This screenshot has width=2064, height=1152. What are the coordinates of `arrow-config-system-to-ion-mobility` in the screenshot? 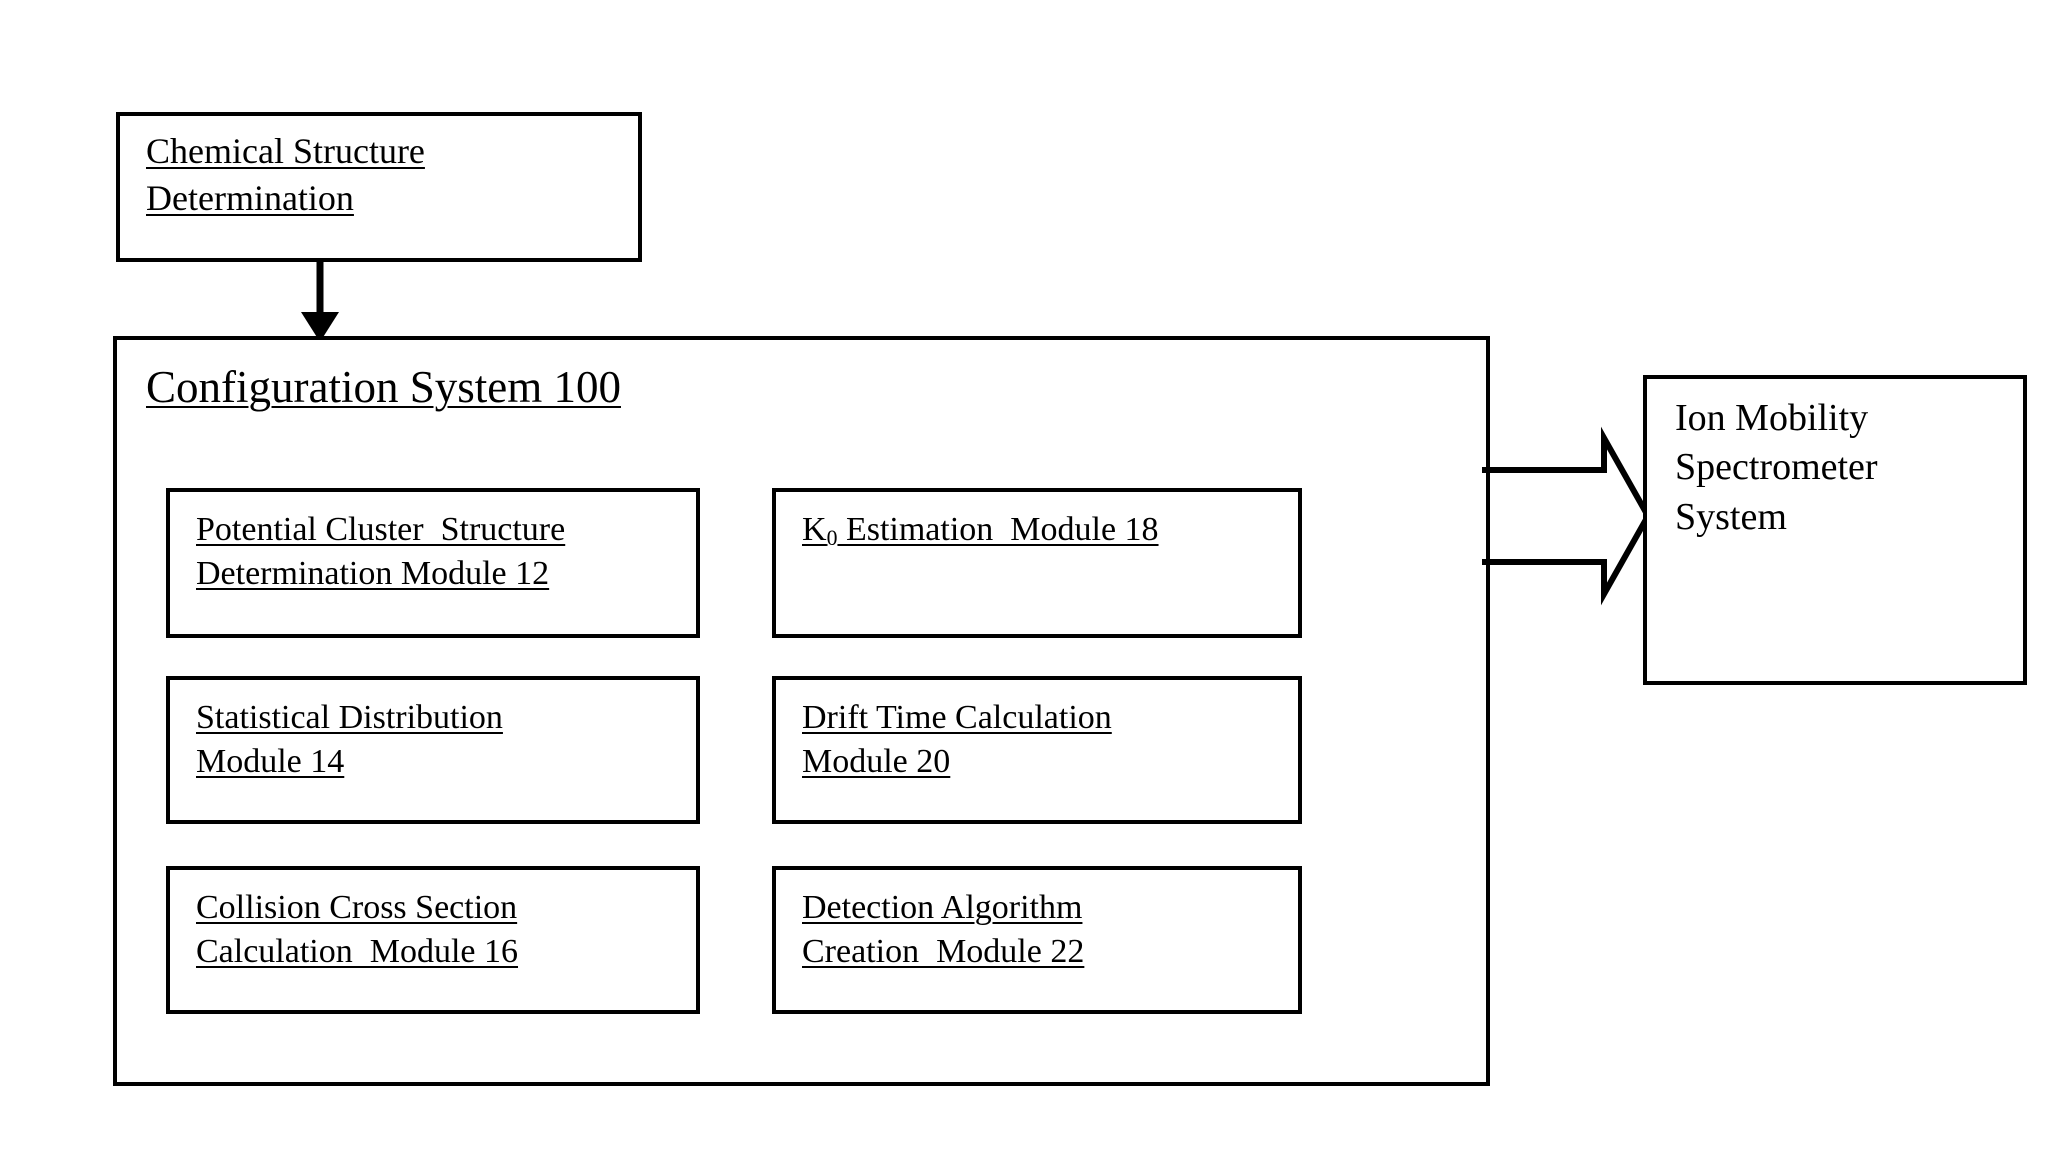 It's located at (1567, 516).